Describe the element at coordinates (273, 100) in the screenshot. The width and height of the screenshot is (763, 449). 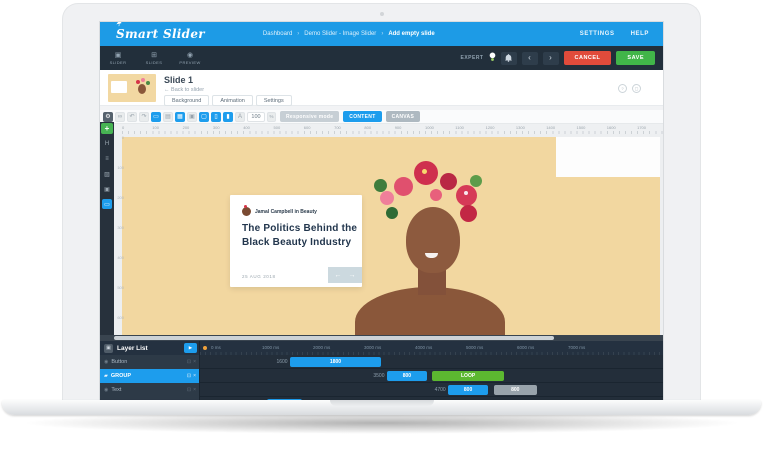
I see `tab-settings: Settings` at that location.